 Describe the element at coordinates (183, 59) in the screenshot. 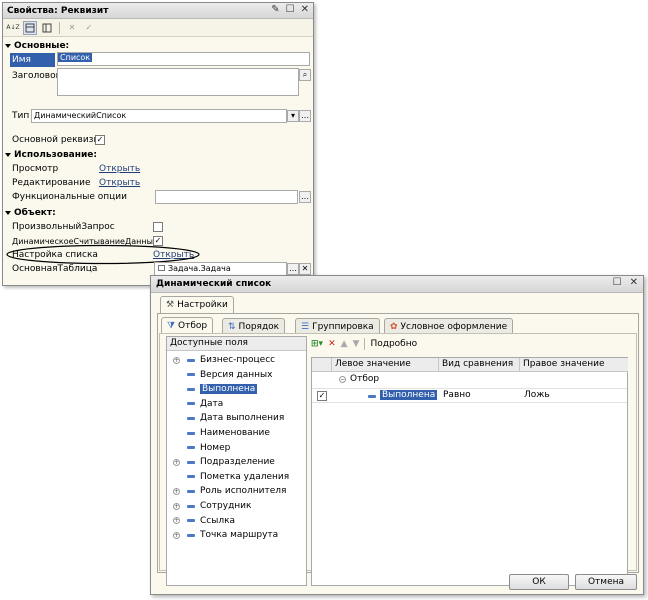

I see `name-field: Список` at that location.